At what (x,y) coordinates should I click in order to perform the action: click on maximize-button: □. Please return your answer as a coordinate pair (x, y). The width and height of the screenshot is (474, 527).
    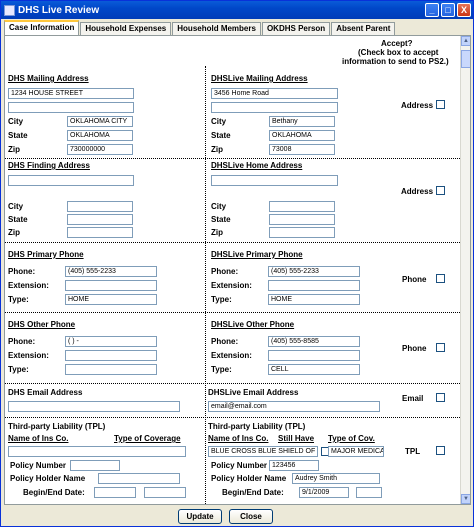
    Looking at the image, I should click on (448, 10).